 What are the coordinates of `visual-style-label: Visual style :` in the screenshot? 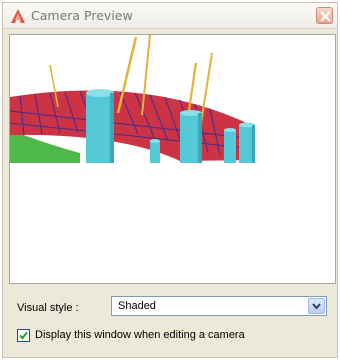 It's located at (48, 308).